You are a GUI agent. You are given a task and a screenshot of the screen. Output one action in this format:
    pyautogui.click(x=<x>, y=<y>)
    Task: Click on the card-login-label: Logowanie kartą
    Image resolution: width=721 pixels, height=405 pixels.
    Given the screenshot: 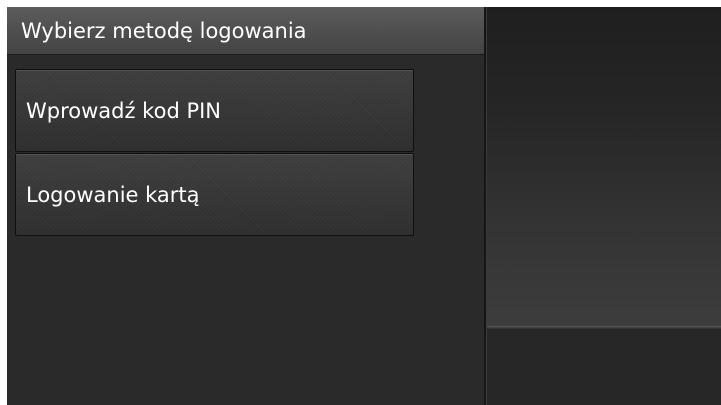 What is the action you would take?
    pyautogui.click(x=113, y=195)
    